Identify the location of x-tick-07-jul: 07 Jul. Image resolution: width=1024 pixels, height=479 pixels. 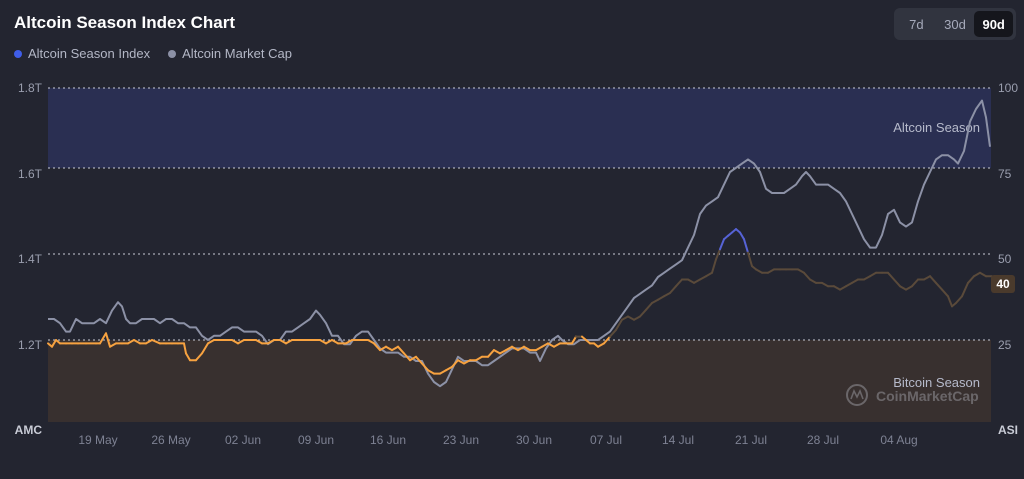
(606, 440).